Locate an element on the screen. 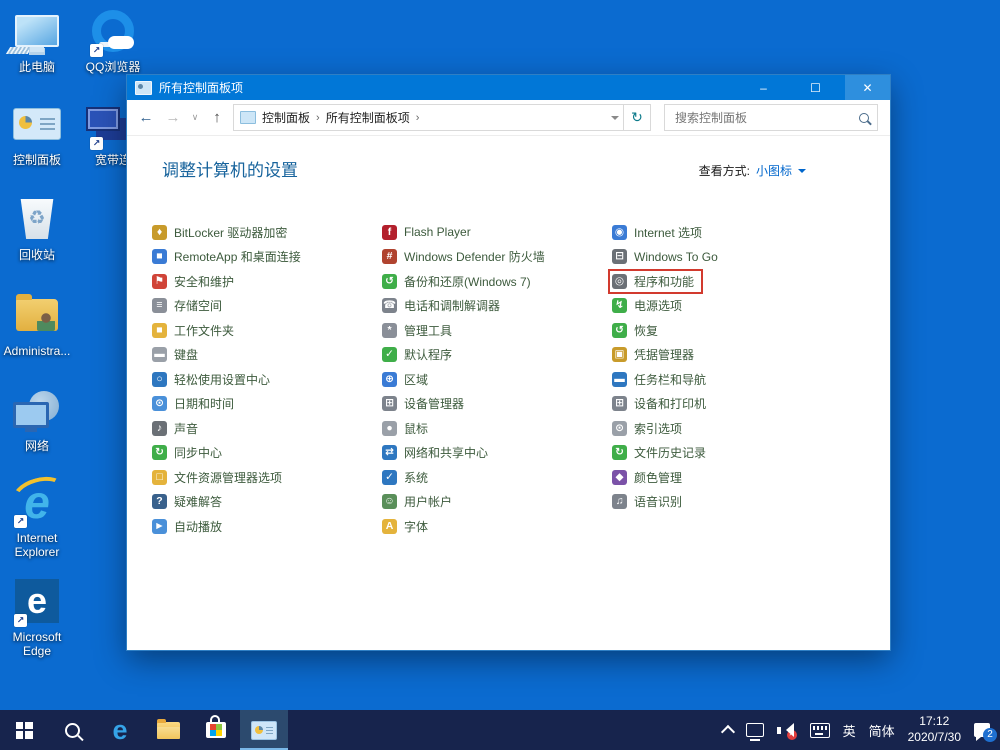  desktop-icon: 网络 is located at coordinates (37, 419).